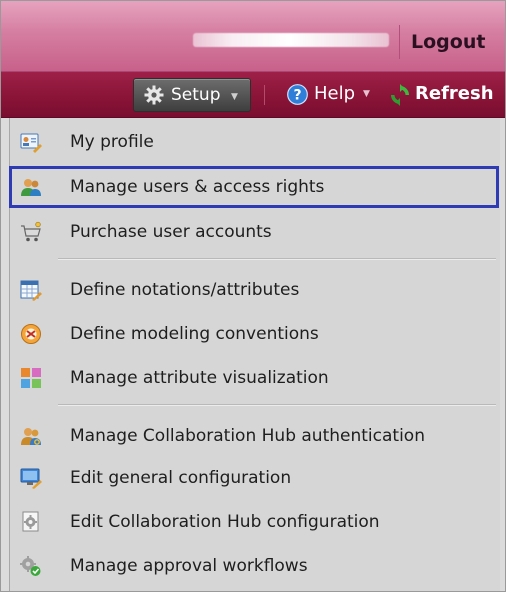 This screenshot has height=592, width=506. What do you see at coordinates (197, 187) in the screenshot?
I see `menu-item-label: Manage users & access rights` at bounding box center [197, 187].